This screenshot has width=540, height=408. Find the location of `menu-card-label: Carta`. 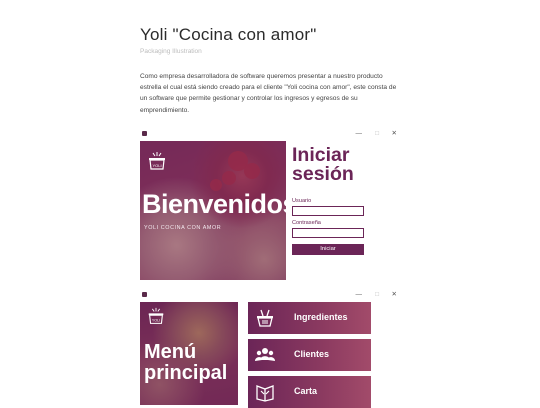

menu-card-label: Carta is located at coordinates (306, 391).